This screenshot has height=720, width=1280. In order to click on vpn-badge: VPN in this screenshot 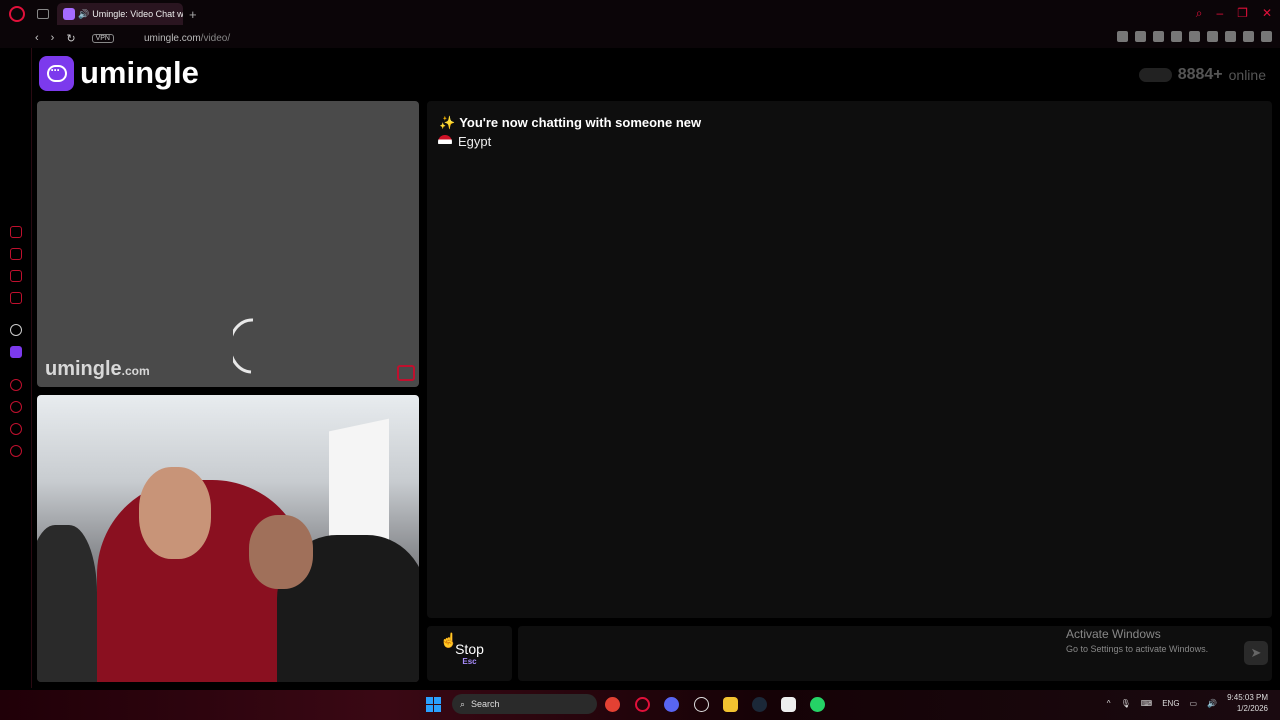, I will do `click(102, 38)`.